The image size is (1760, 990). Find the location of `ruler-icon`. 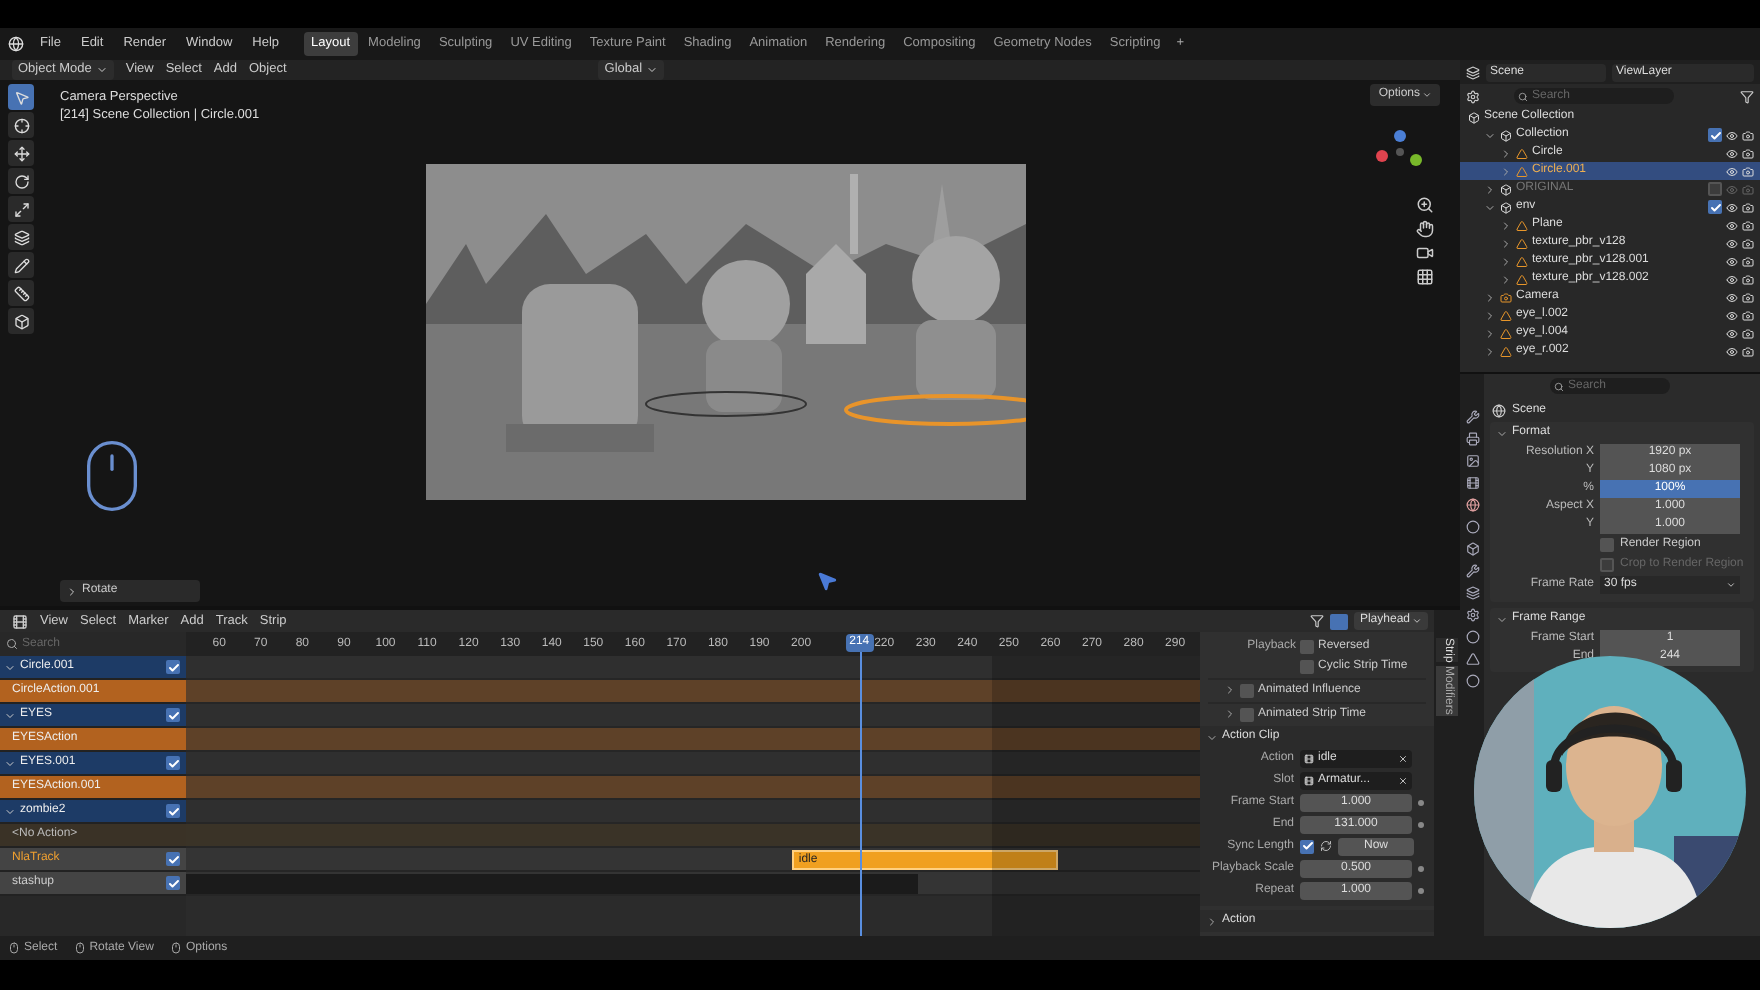

ruler-icon is located at coordinates (21, 293).